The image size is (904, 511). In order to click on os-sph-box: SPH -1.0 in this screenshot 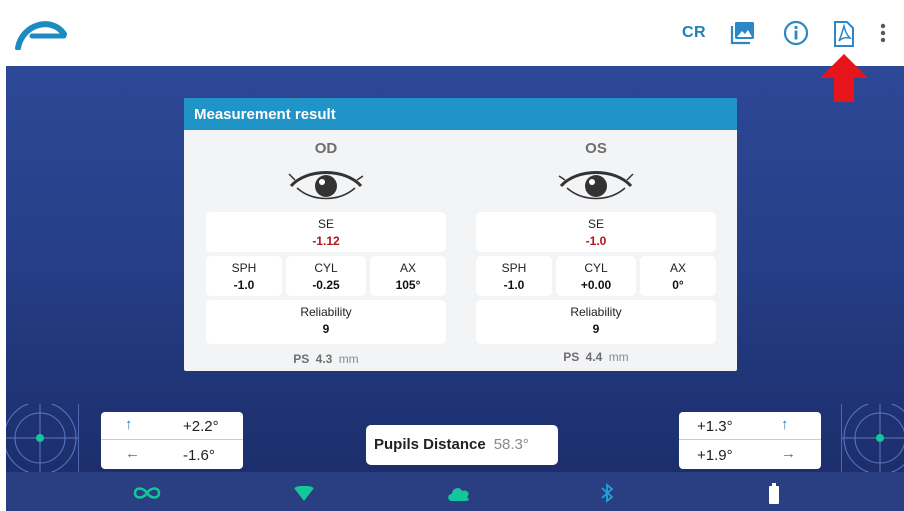, I will do `click(514, 276)`.